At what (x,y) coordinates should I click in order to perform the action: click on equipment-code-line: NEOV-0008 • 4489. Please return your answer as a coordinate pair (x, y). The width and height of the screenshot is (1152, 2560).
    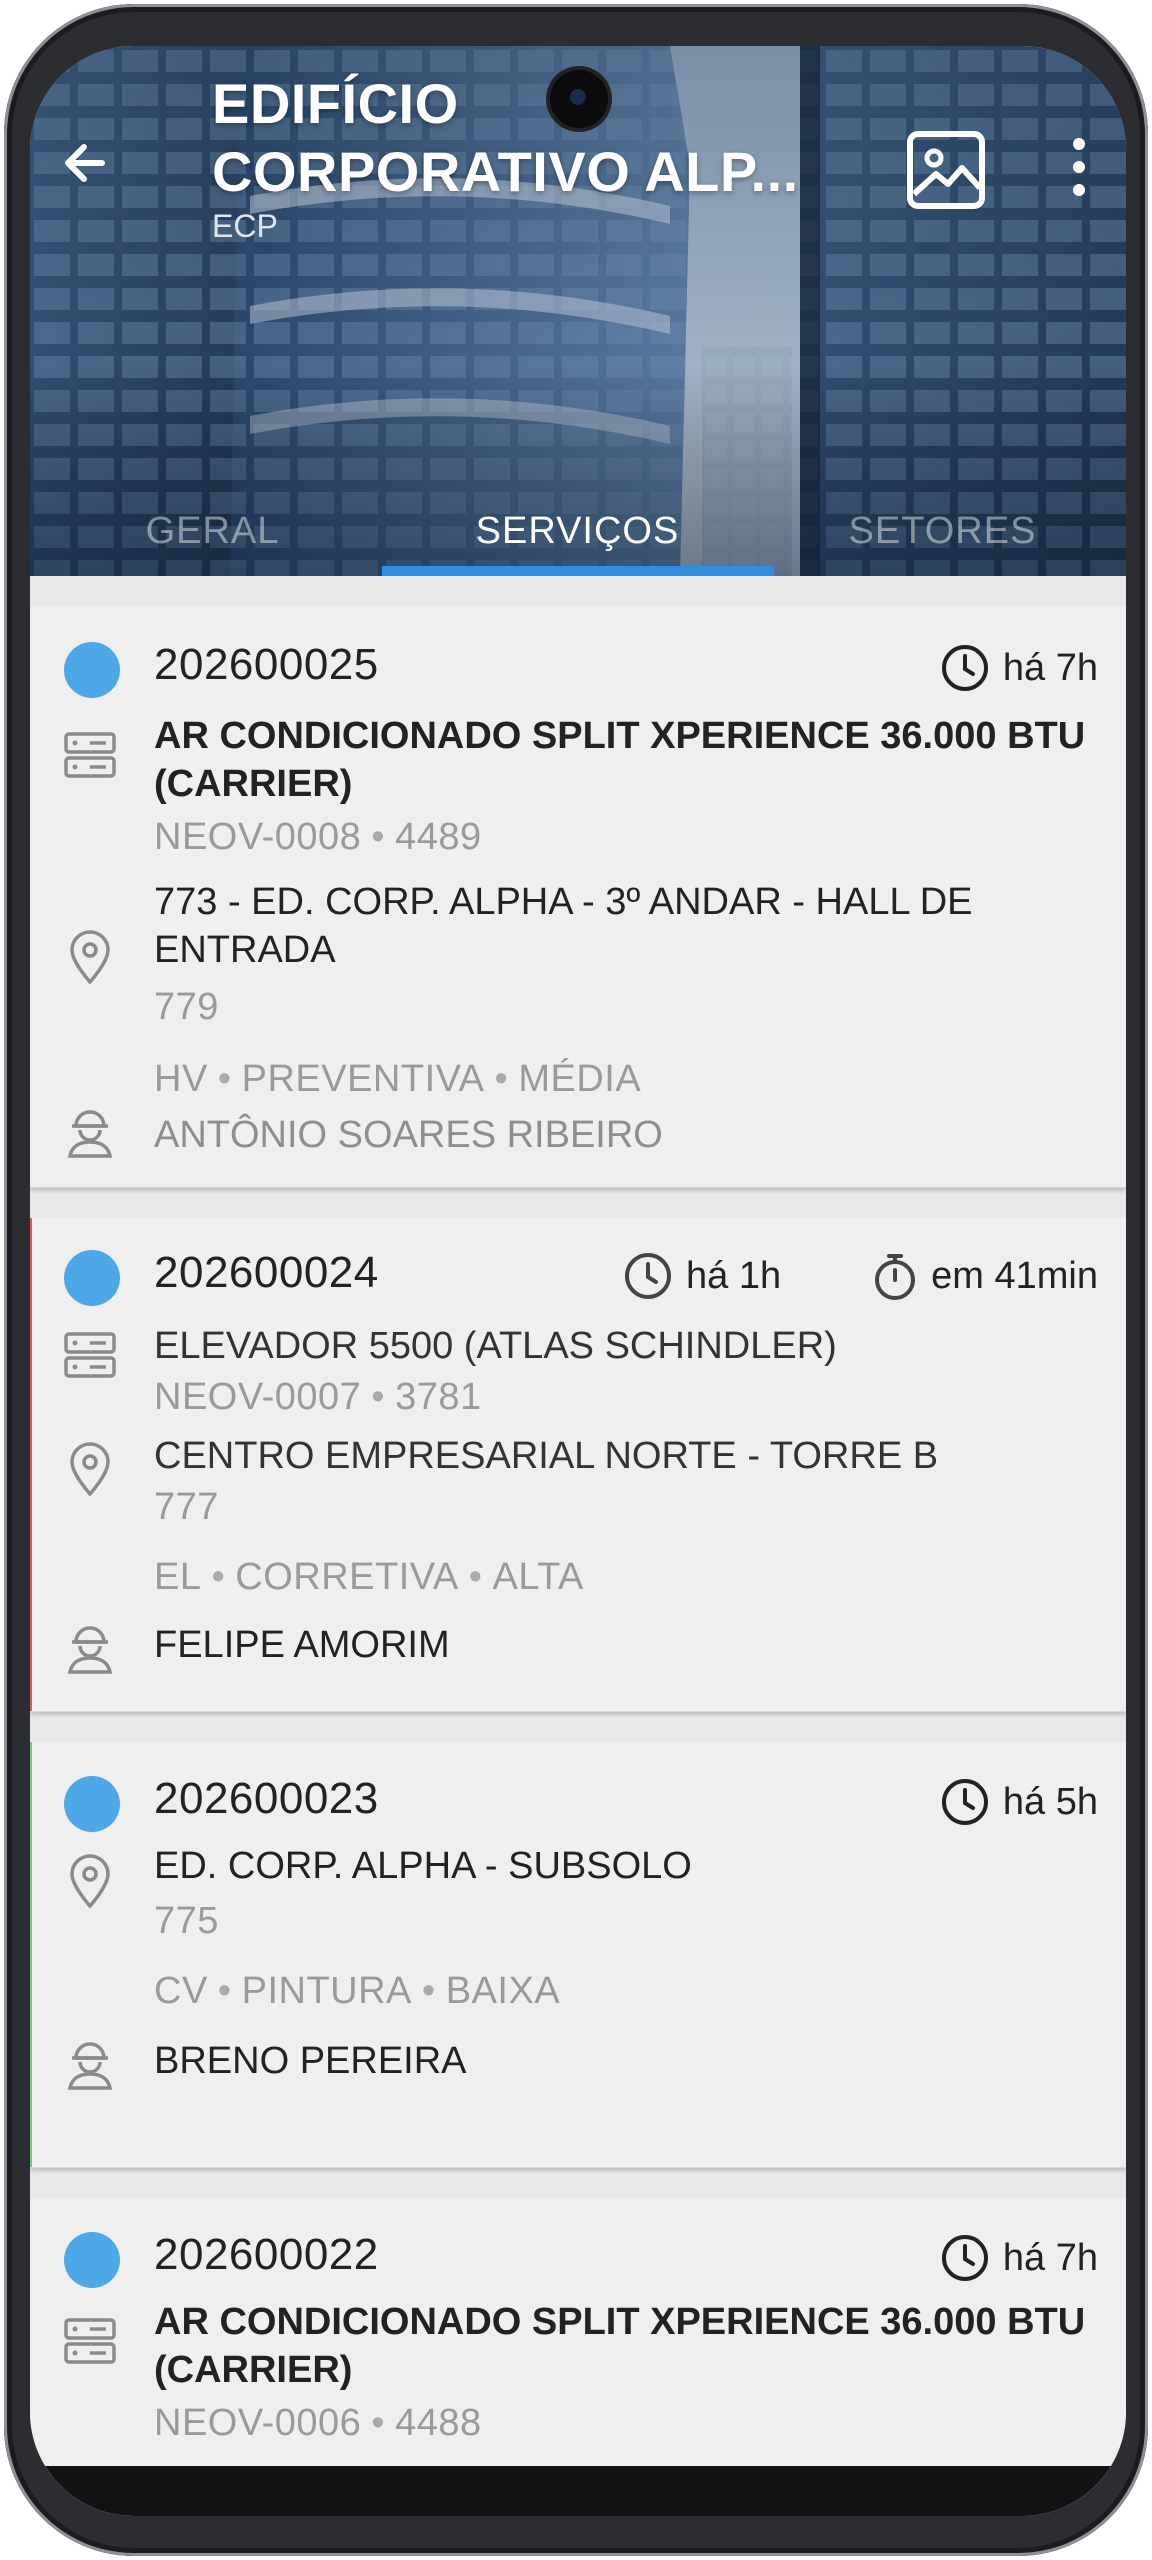
    Looking at the image, I should click on (318, 837).